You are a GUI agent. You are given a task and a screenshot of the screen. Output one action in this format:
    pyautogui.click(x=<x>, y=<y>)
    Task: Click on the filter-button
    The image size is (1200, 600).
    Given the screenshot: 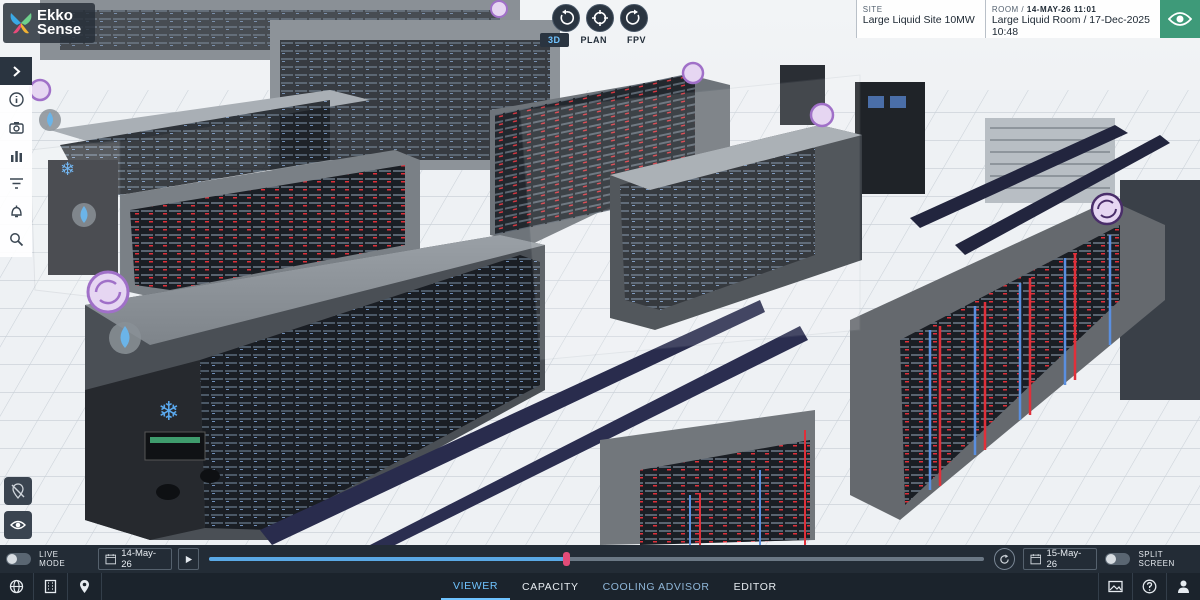 What is the action you would take?
    pyautogui.click(x=16, y=183)
    